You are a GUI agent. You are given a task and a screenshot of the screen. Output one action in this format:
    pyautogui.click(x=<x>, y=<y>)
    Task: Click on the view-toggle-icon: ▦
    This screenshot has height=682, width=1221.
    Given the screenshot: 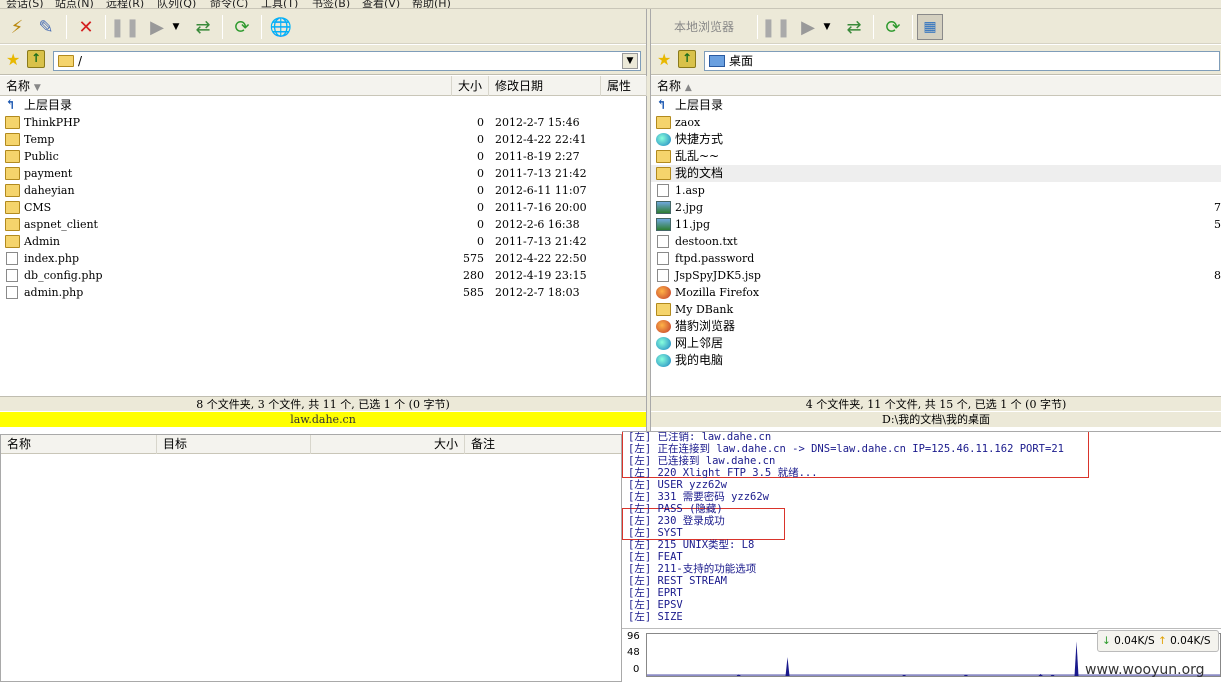 What is the action you would take?
    pyautogui.click(x=930, y=27)
    